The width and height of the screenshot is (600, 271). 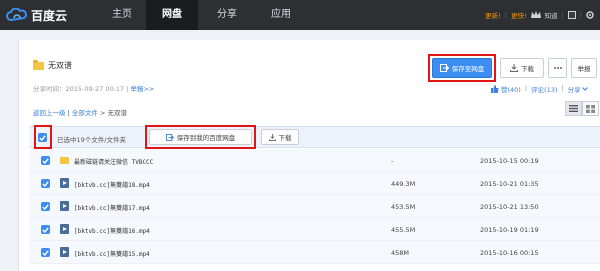 What do you see at coordinates (403, 207) in the screenshot?
I see `file-size: 453.5M` at bounding box center [403, 207].